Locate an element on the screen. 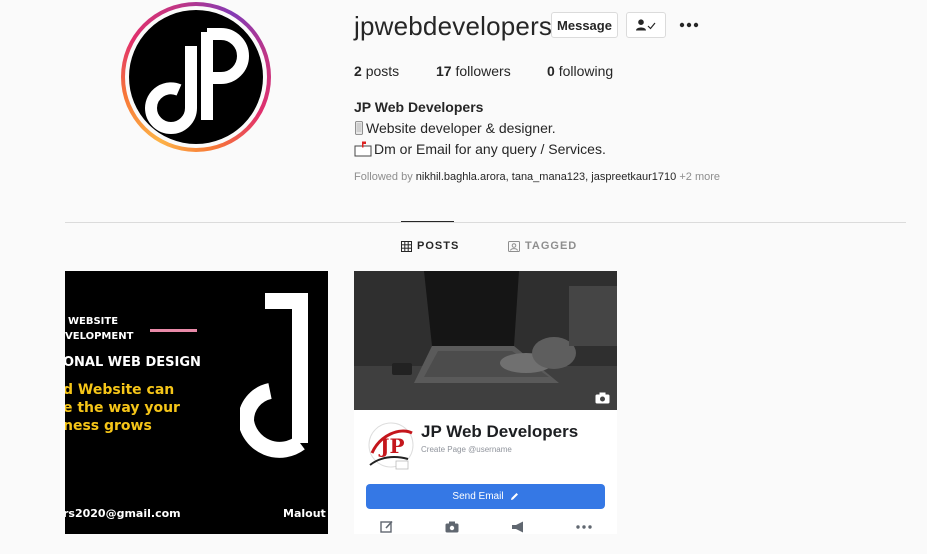 The image size is (927, 554). svg-text: JP is located at coordinates (391, 446).